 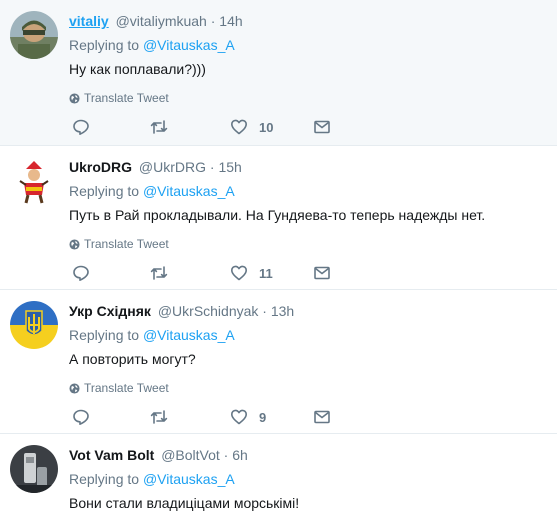 What do you see at coordinates (100, 167) in the screenshot?
I see `author-name: UkroDRG` at bounding box center [100, 167].